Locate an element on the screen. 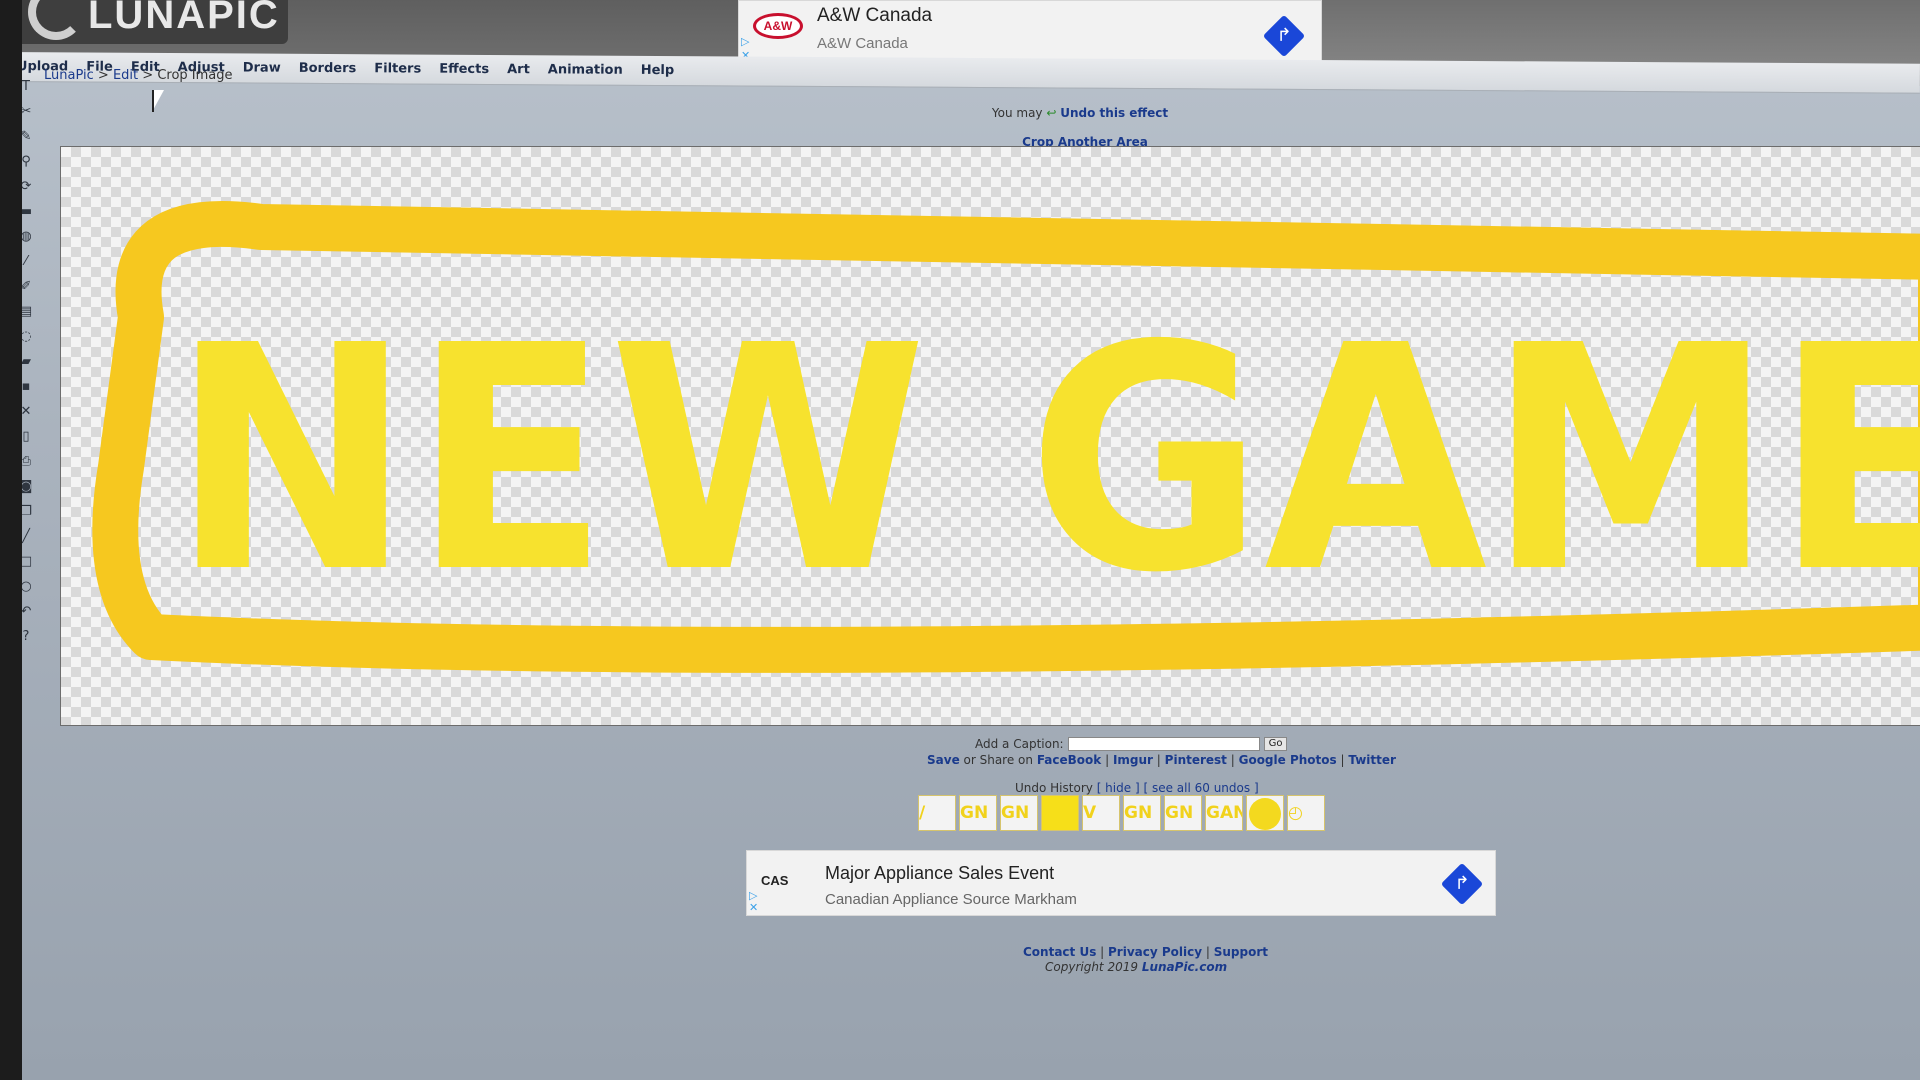 The image size is (1920, 1080). undo-thumbnails: / GNGNGNV GNGNGNGAN◴ is located at coordinates (1121, 813).